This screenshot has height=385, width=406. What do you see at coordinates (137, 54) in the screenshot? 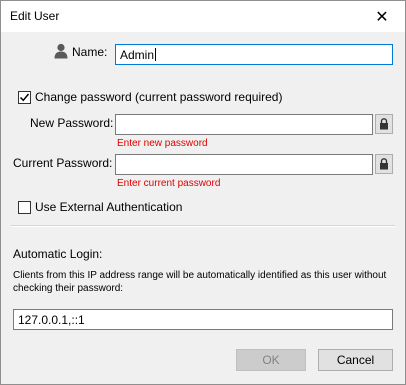
I see `name-value: Admin` at bounding box center [137, 54].